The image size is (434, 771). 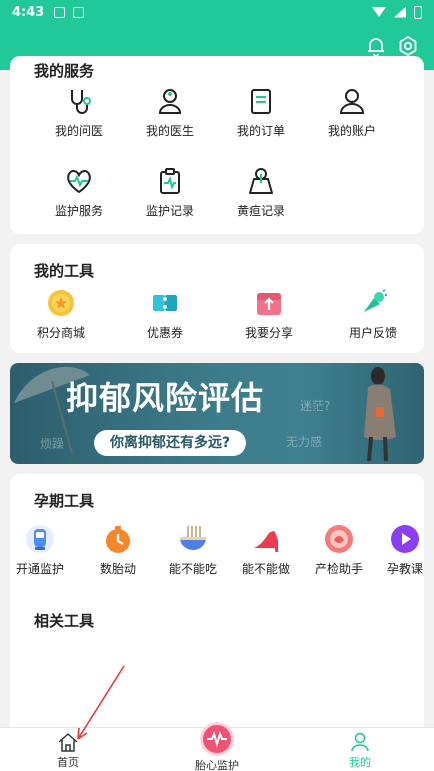 I want to click on clipboard-icon, so click(x=170, y=181).